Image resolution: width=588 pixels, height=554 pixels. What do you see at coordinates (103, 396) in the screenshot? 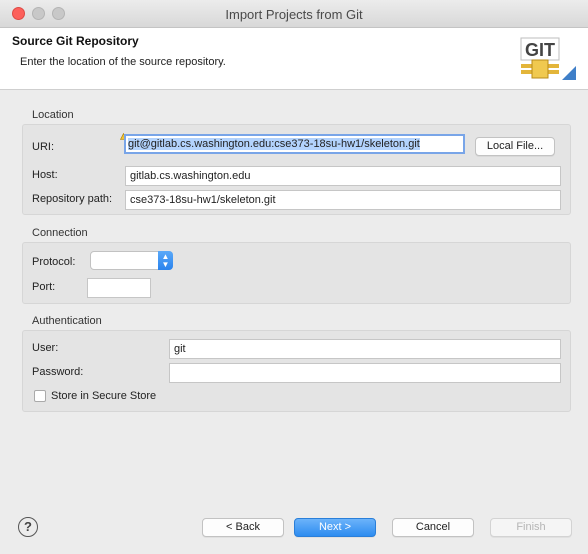
I see `store-secure-label: Store in Secure Store` at bounding box center [103, 396].